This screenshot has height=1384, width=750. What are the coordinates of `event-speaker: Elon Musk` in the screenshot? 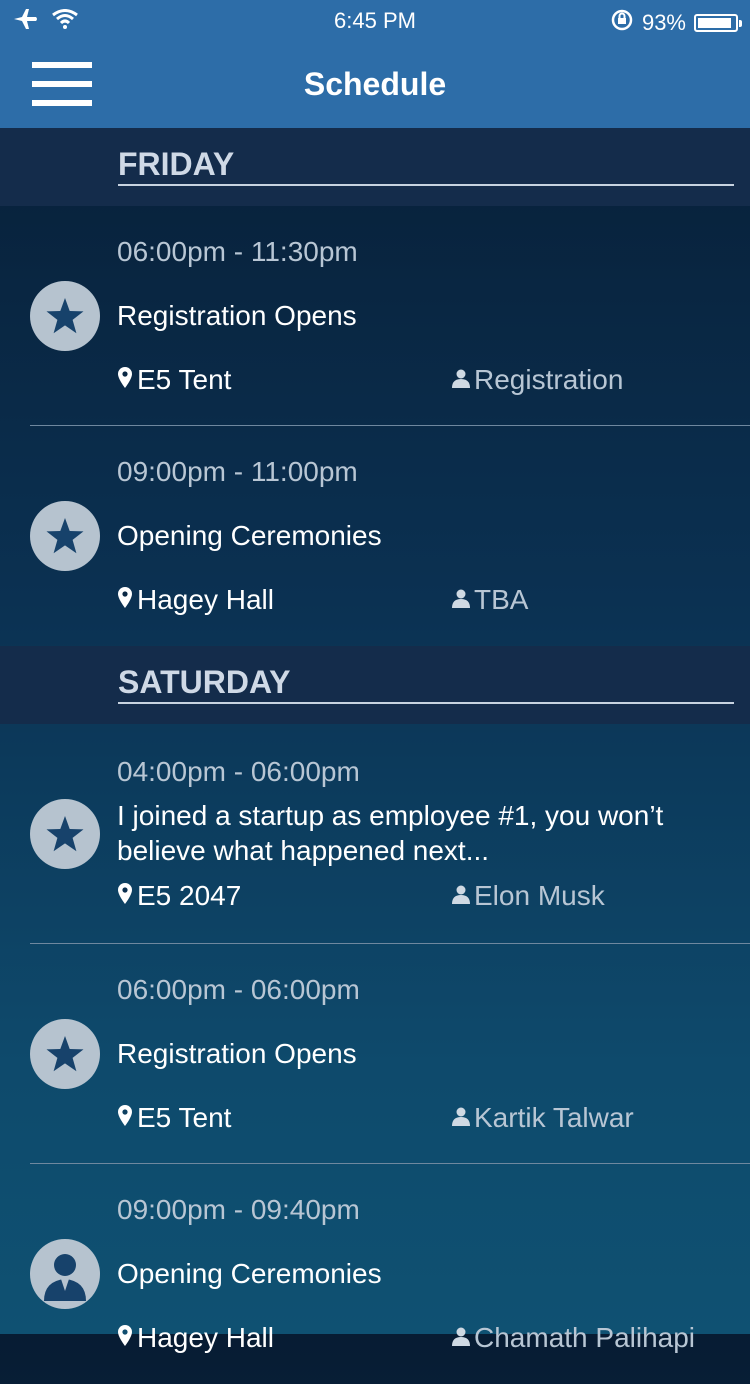 It's located at (528, 896).